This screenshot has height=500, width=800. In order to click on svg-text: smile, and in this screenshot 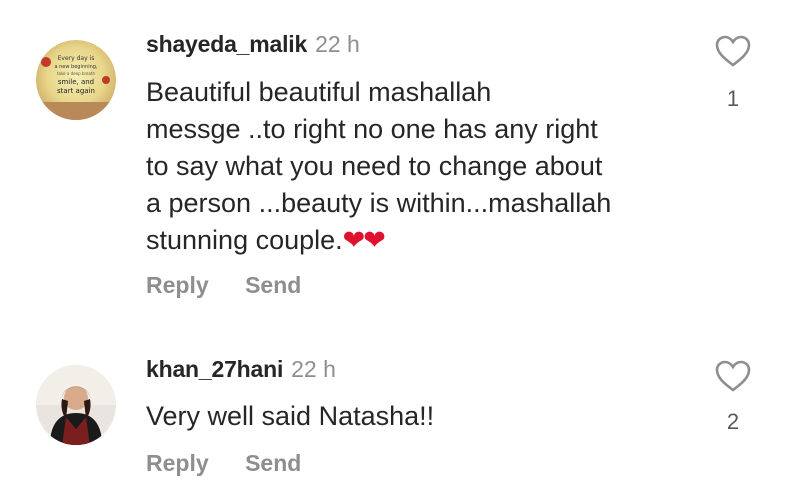, I will do `click(76, 82)`.